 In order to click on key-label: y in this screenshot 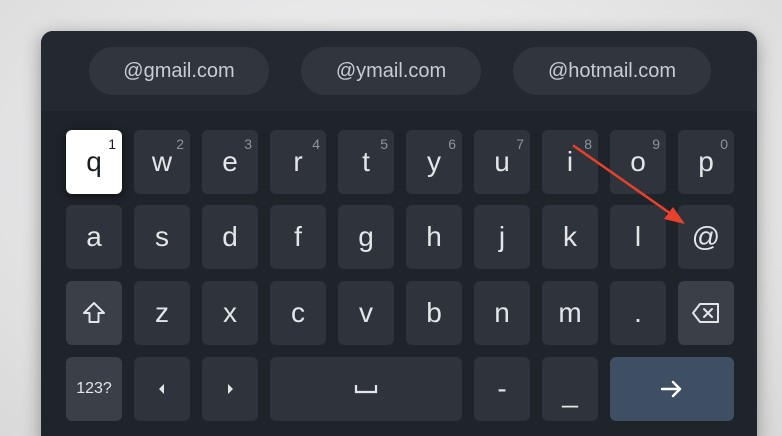, I will do `click(434, 161)`.